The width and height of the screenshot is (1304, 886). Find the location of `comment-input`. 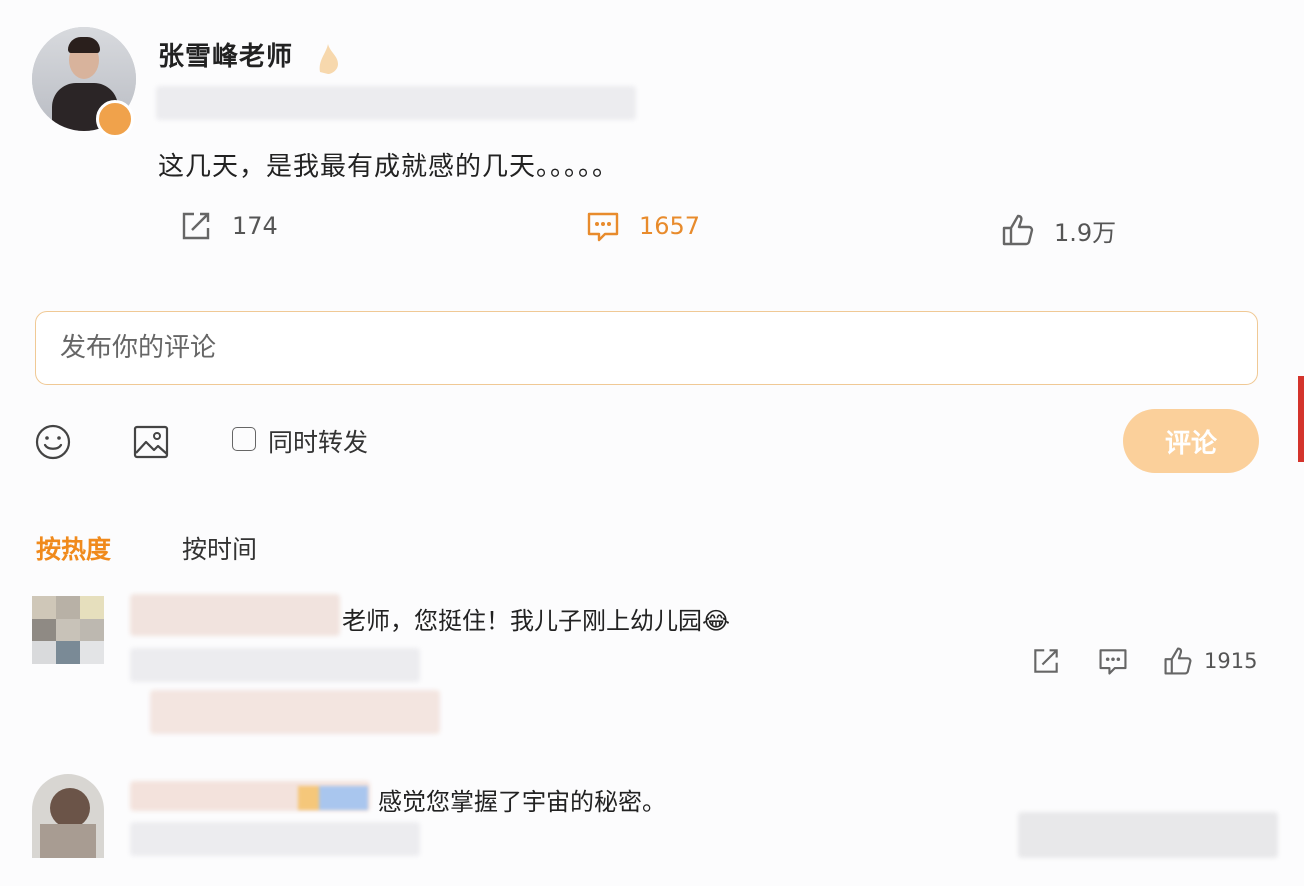

comment-input is located at coordinates (646, 348).